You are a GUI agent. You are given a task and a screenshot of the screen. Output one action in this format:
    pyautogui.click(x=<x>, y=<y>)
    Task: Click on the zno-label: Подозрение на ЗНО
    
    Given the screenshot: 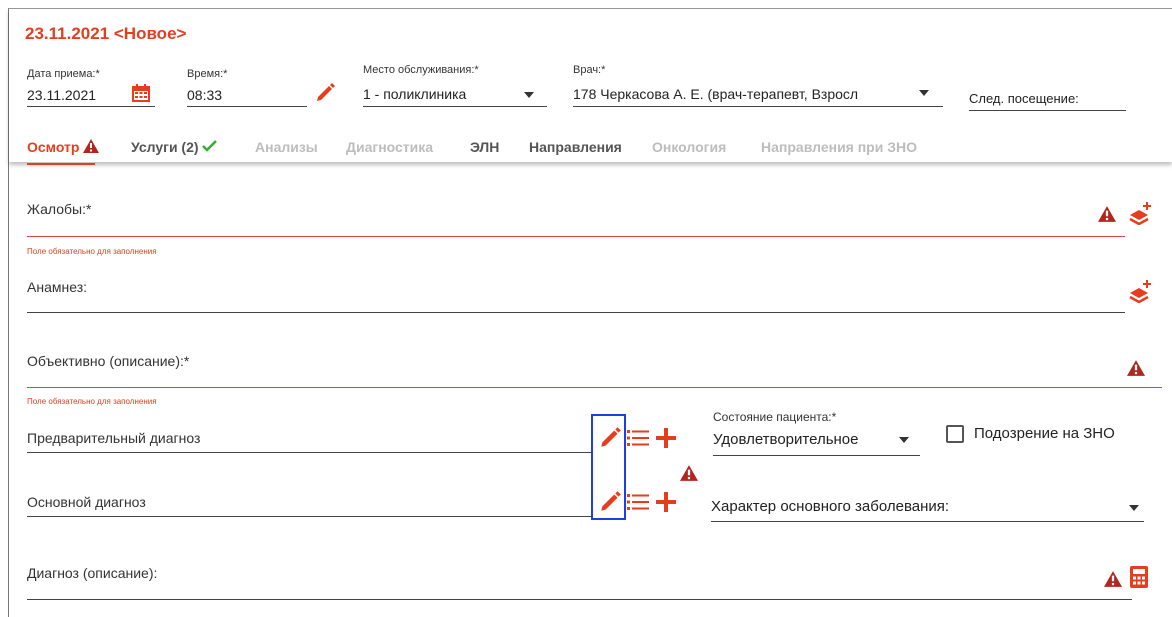 What is the action you would take?
    pyautogui.click(x=1044, y=433)
    